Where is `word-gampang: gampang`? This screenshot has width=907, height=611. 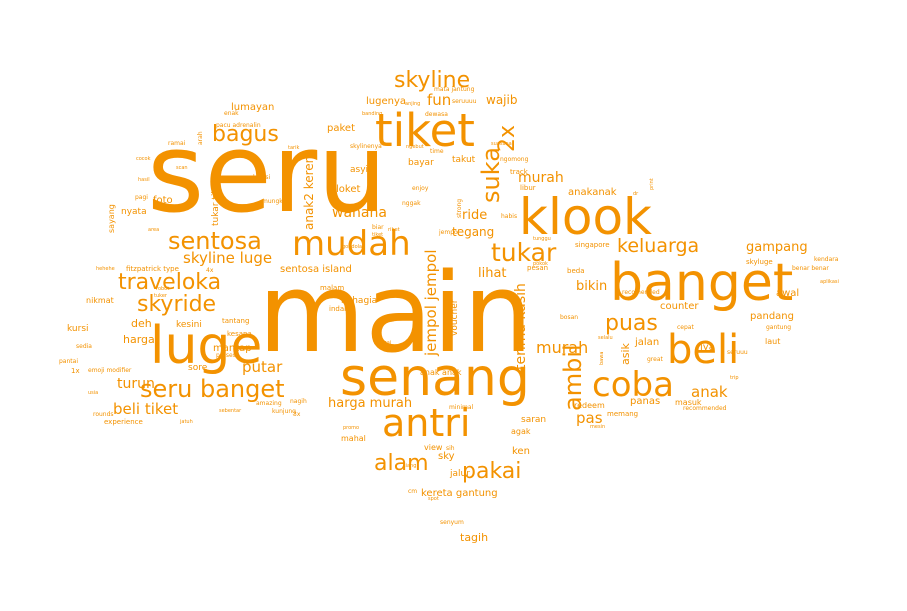 word-gampang: gampang is located at coordinates (777, 247).